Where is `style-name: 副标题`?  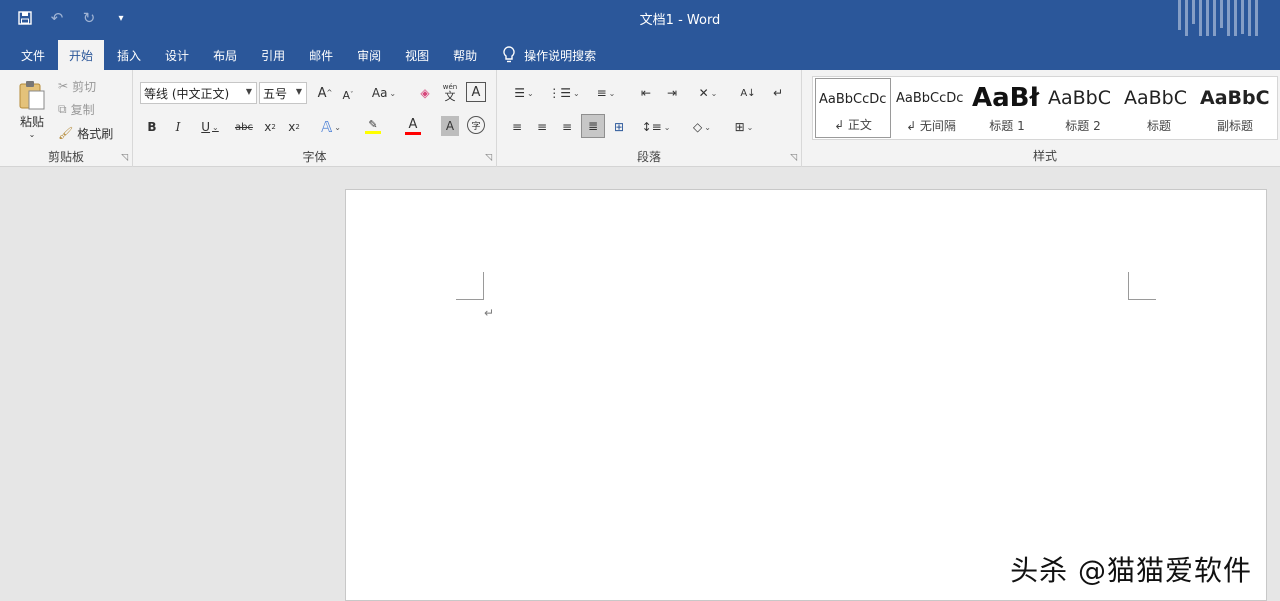 style-name: 副标题 is located at coordinates (1234, 126).